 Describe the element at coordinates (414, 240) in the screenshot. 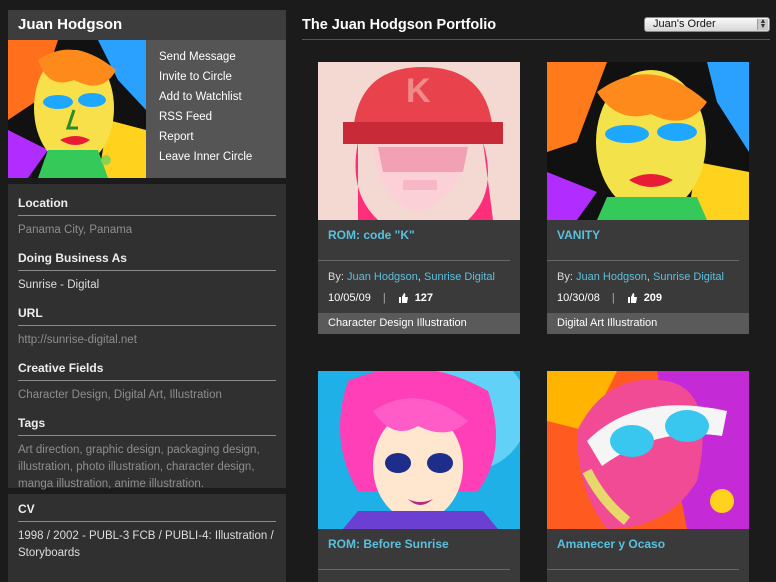

I see `project-title: ROM: code "K"` at that location.